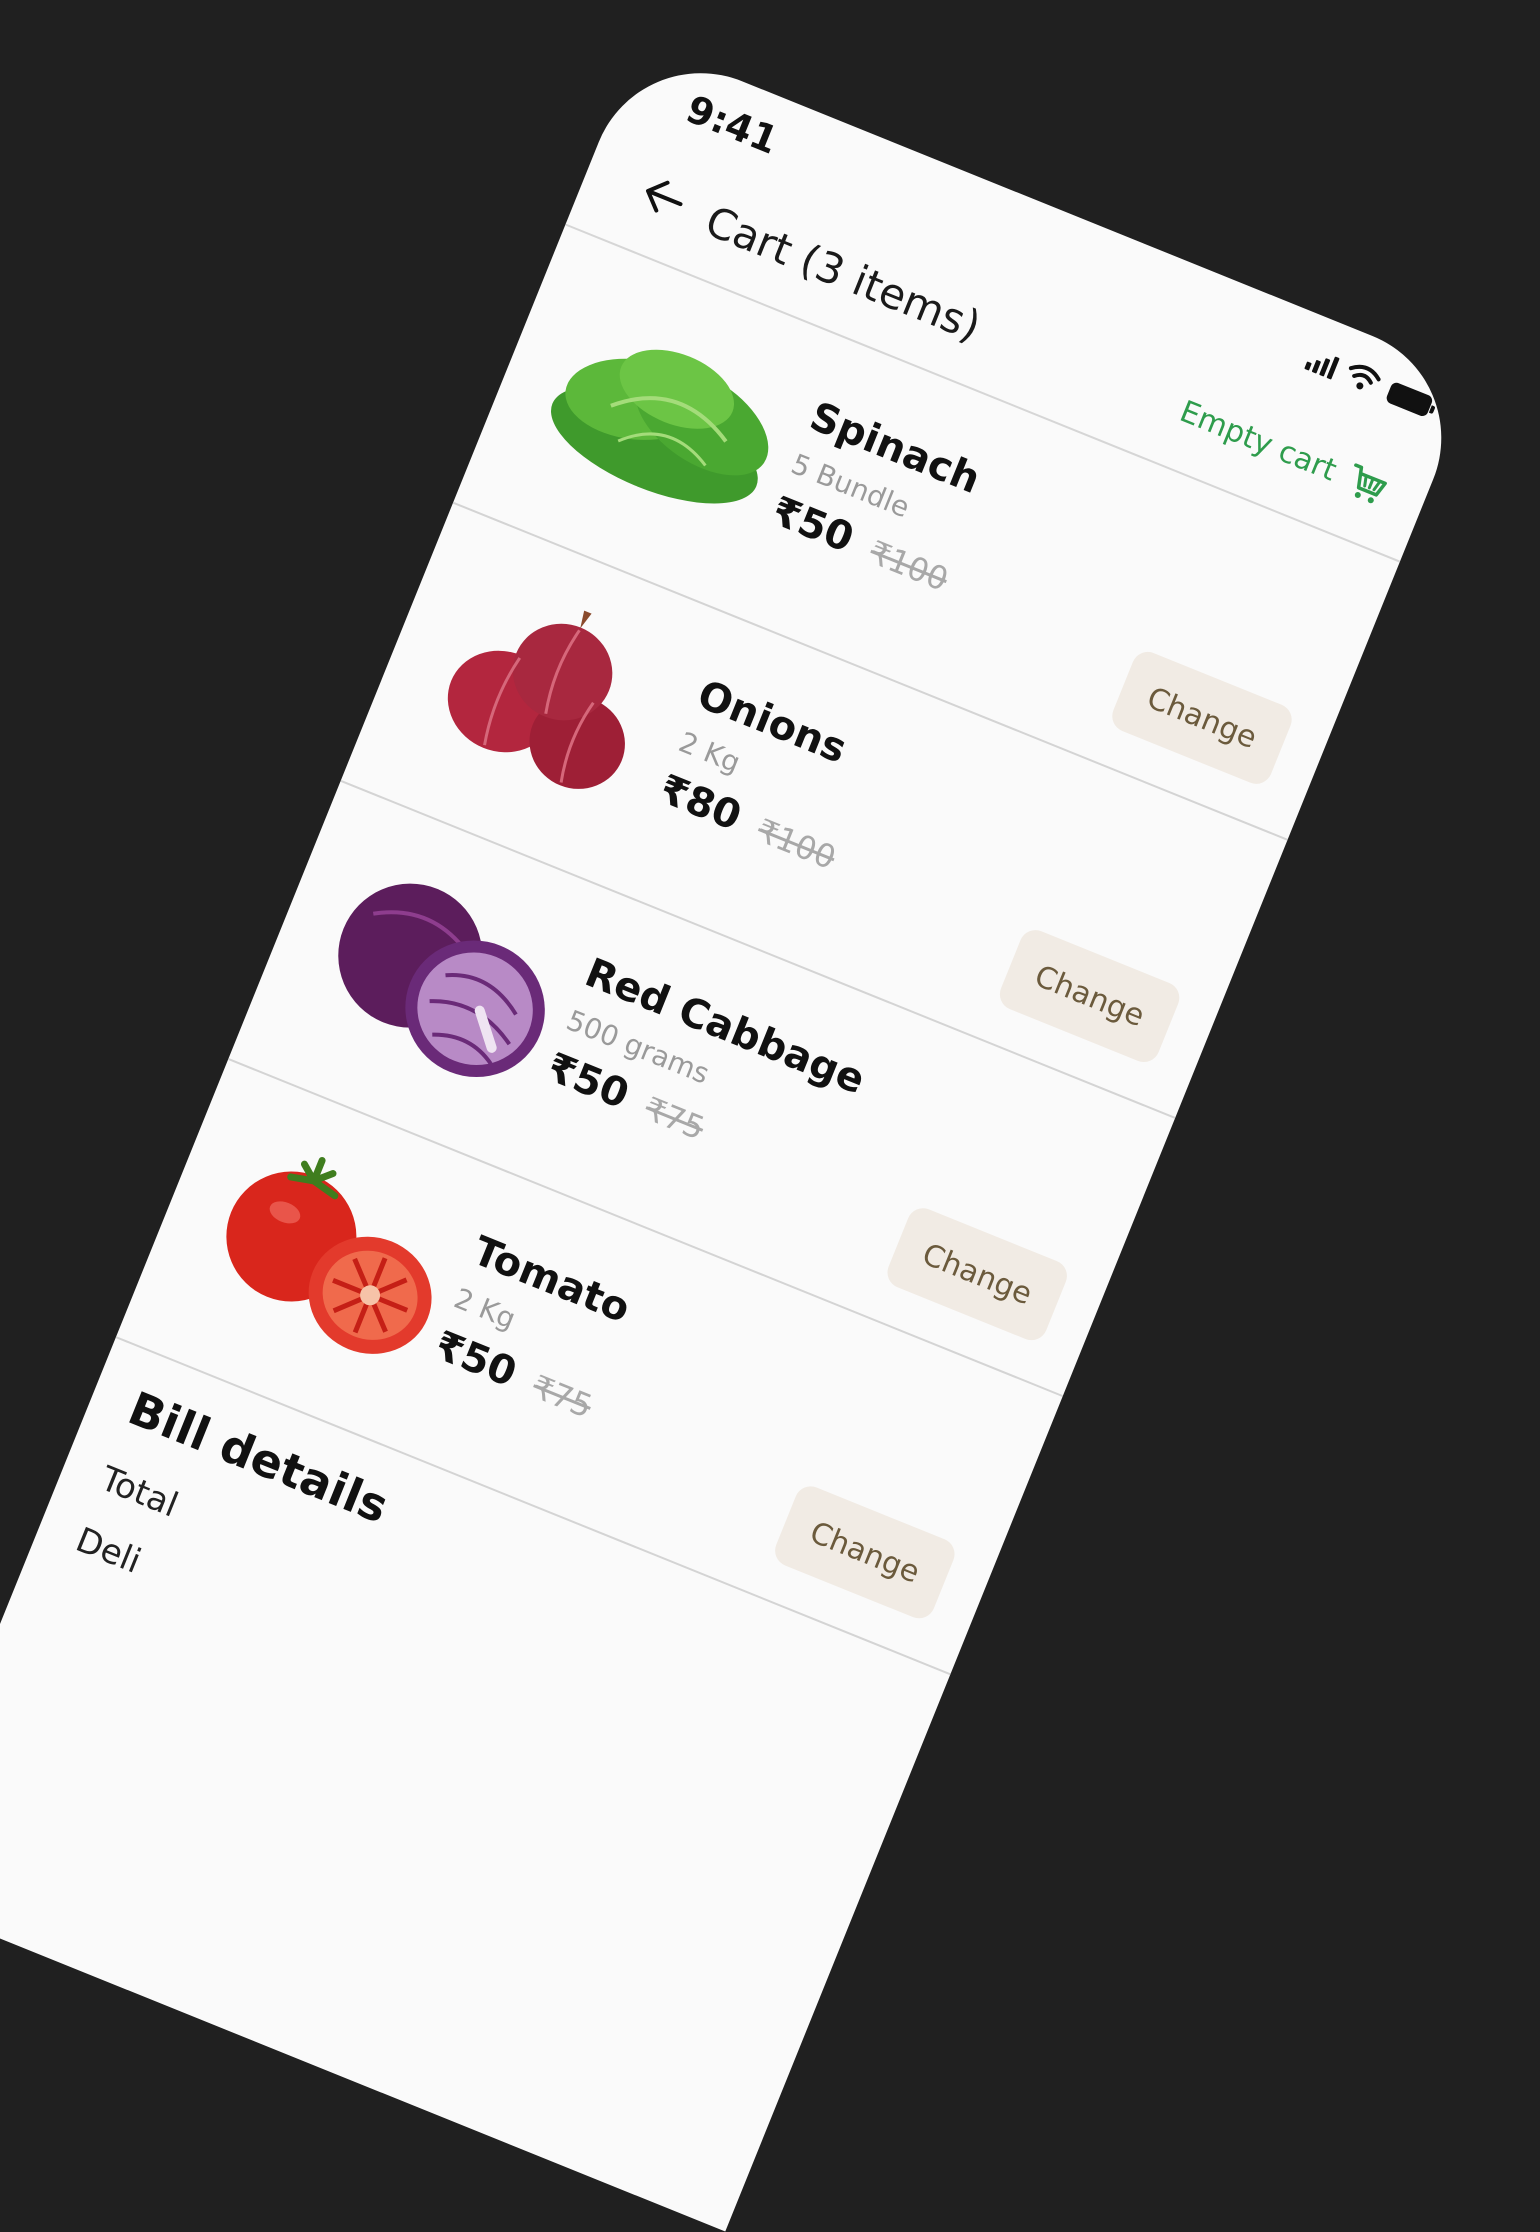 This screenshot has height=2232, width=1540. What do you see at coordinates (1322, 363) in the screenshot?
I see `signal-icon` at bounding box center [1322, 363].